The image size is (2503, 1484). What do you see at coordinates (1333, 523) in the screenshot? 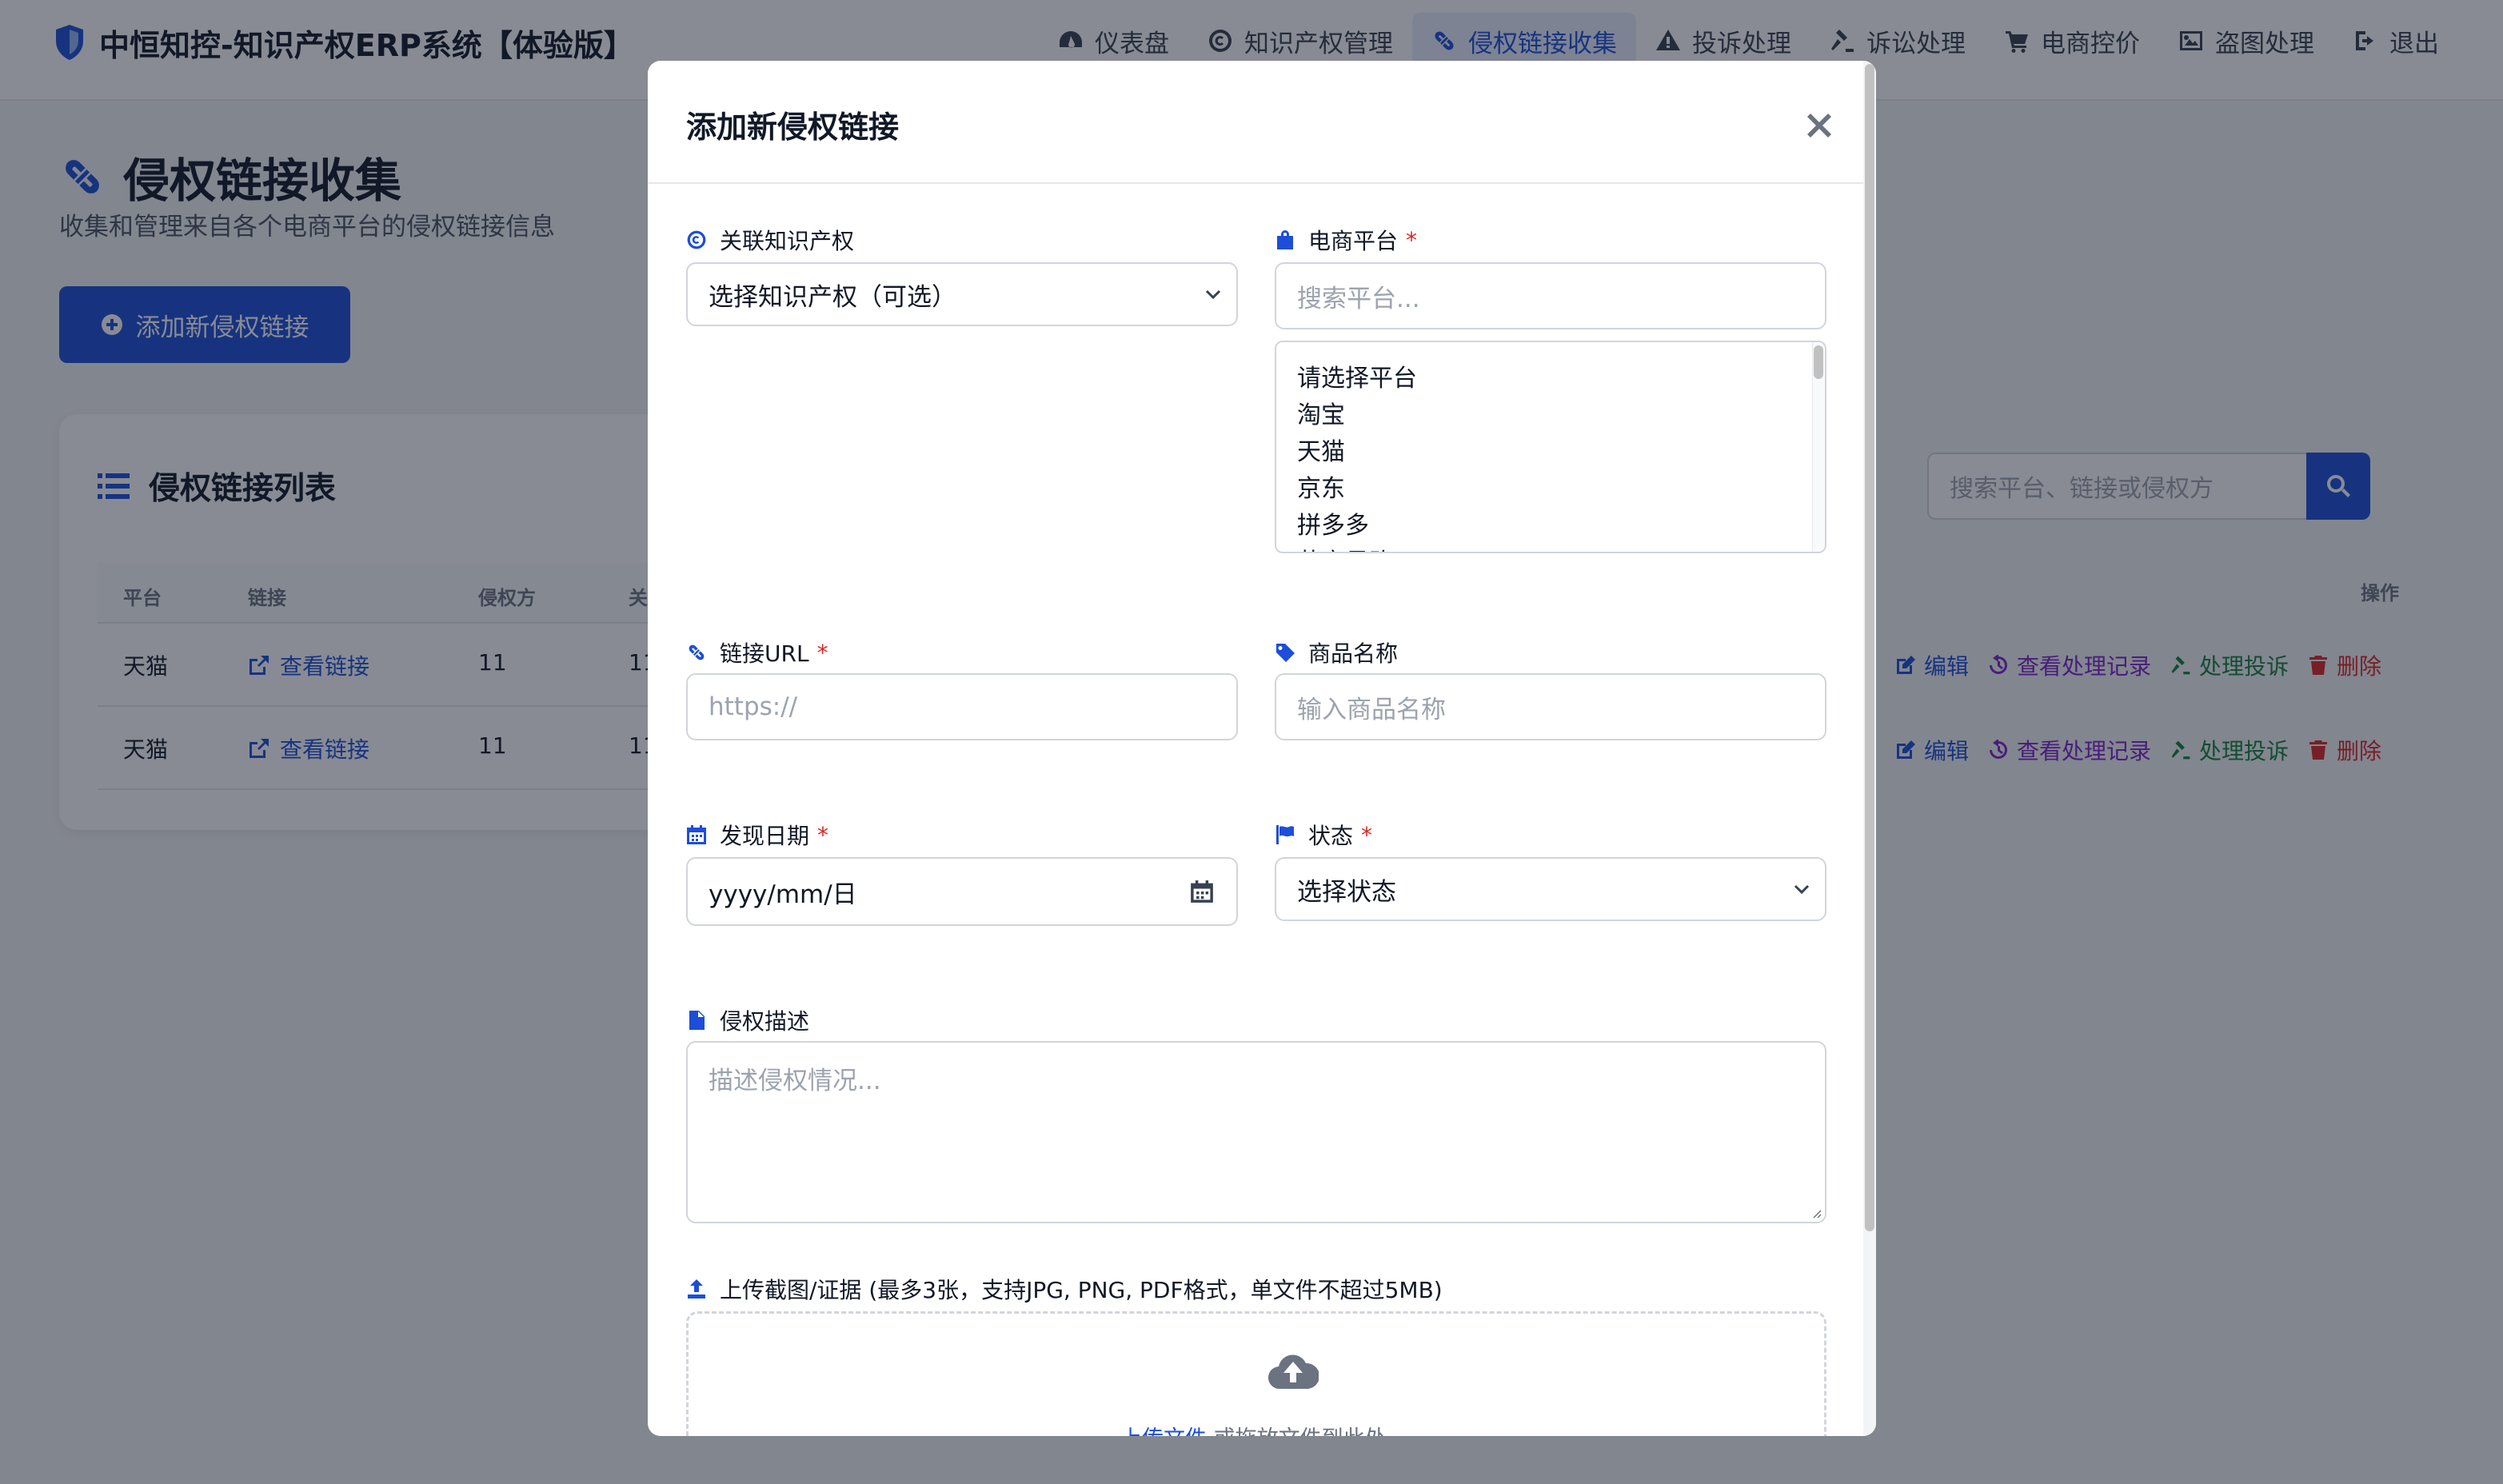
I see `platform-option: 拼多多` at bounding box center [1333, 523].